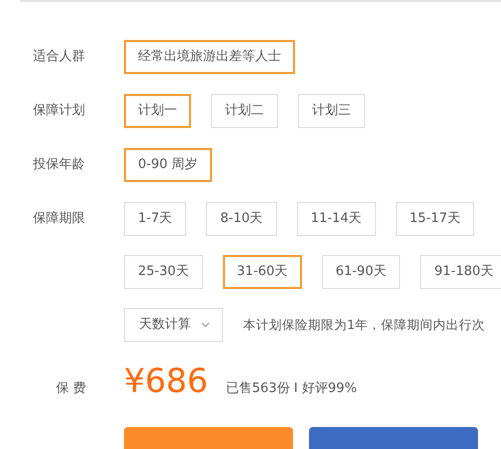 The height and width of the screenshot is (449, 501). I want to click on option-button: 15-17天, so click(435, 219).